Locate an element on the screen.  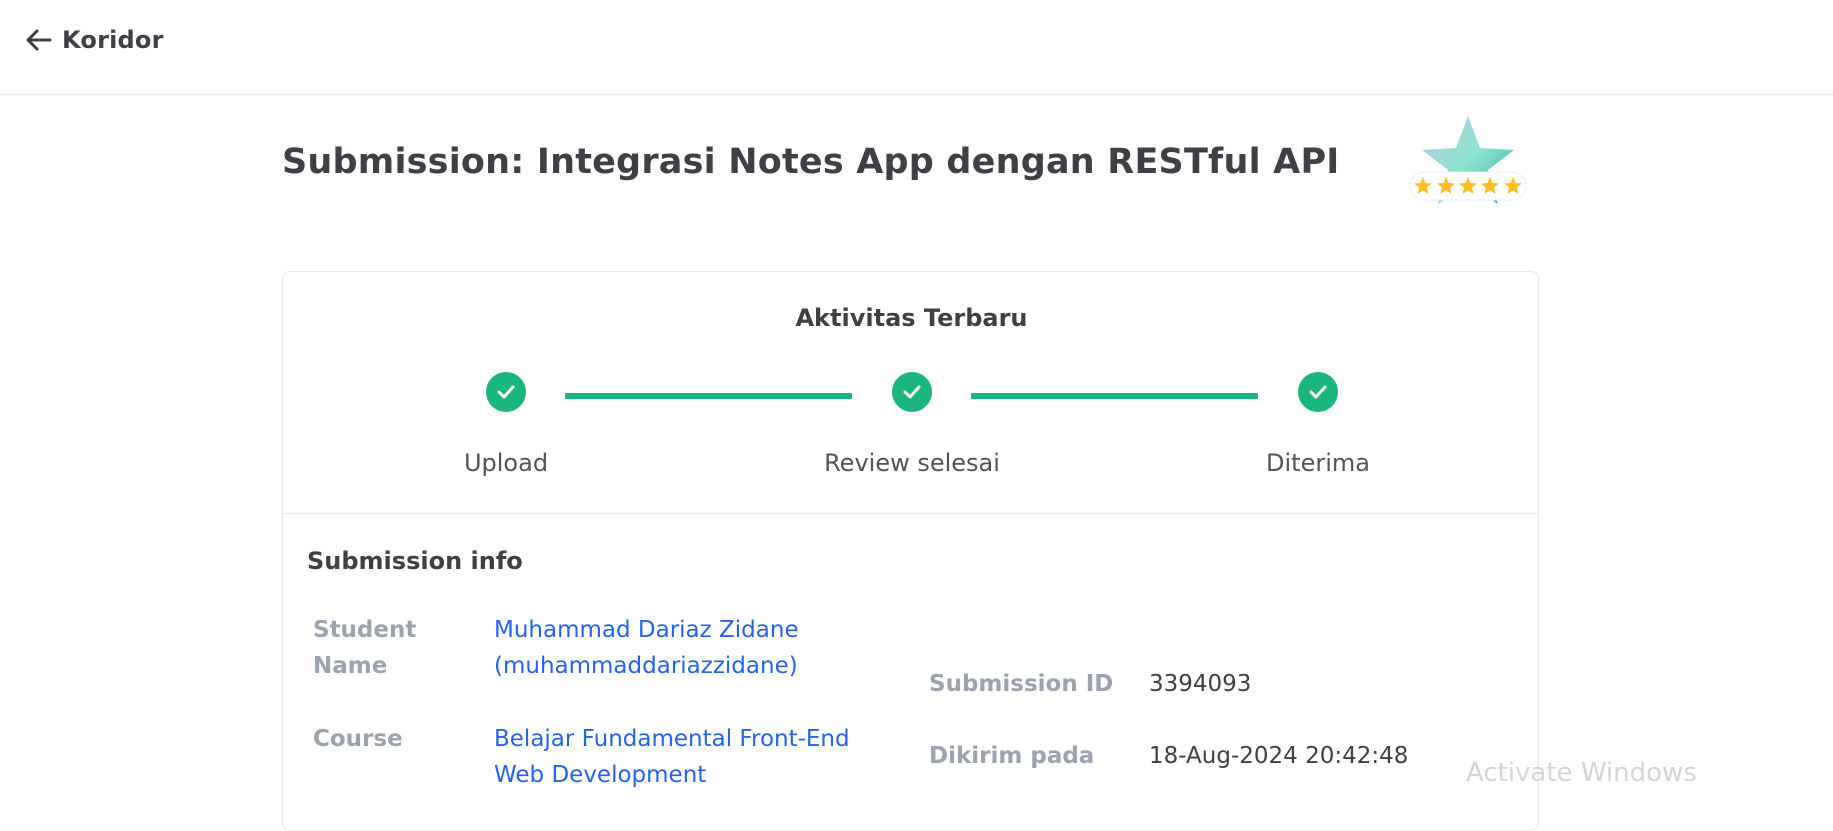
back-link: Koridor is located at coordinates (95, 40).